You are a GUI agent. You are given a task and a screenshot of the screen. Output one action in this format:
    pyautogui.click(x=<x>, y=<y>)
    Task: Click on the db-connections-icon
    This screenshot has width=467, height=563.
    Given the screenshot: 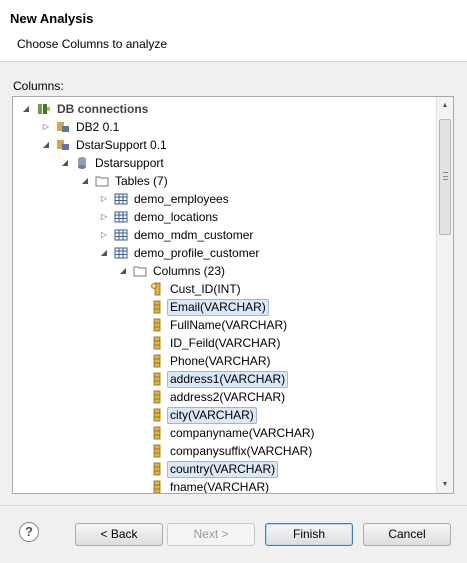 What is the action you would take?
    pyautogui.click(x=44, y=109)
    